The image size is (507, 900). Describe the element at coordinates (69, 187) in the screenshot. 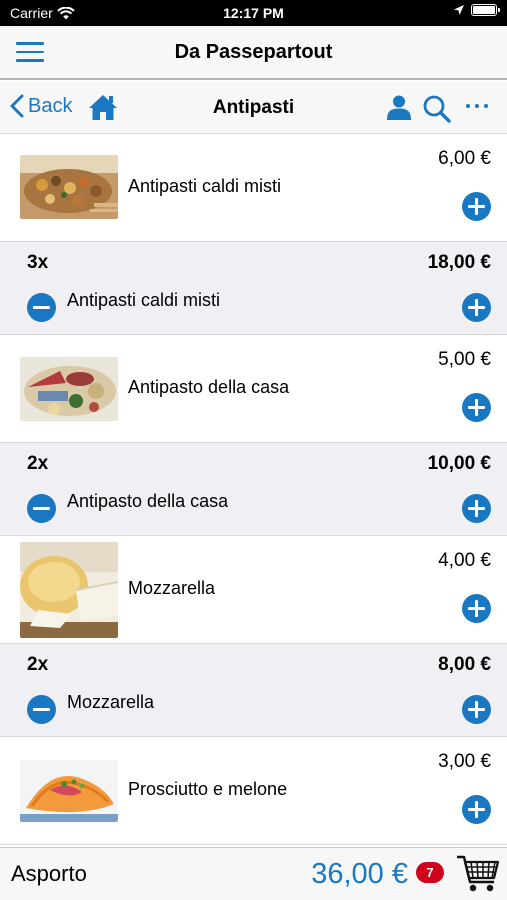

I see `antipasti-caldi-photo` at that location.